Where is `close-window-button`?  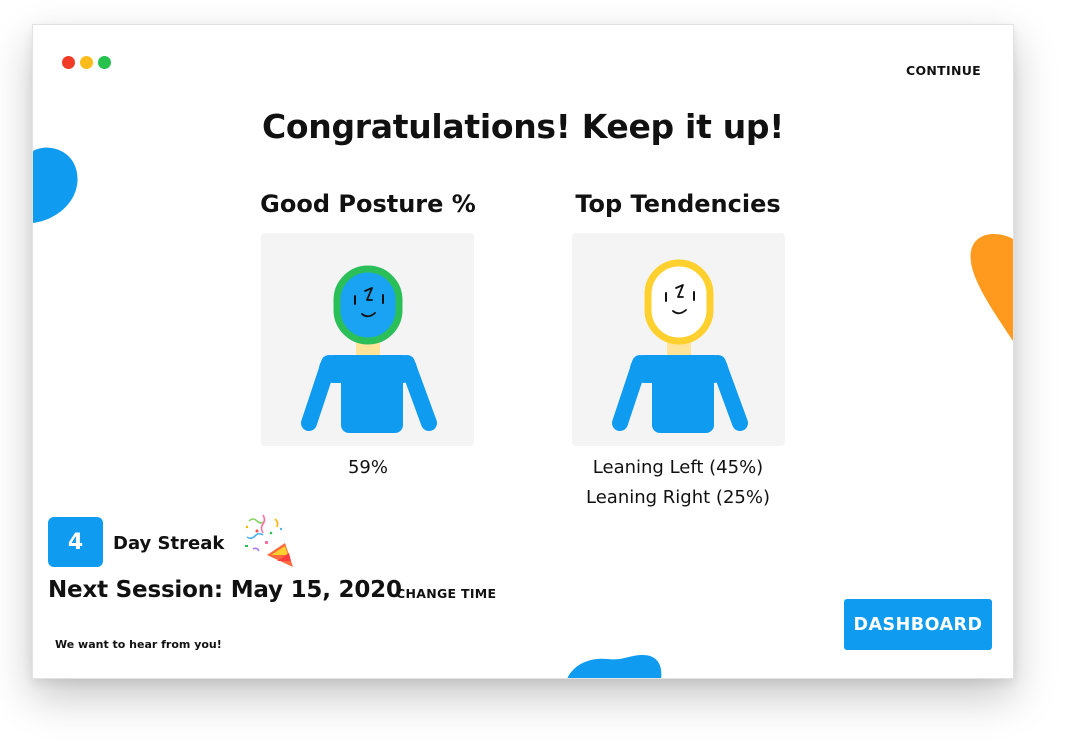
close-window-button is located at coordinates (68, 62).